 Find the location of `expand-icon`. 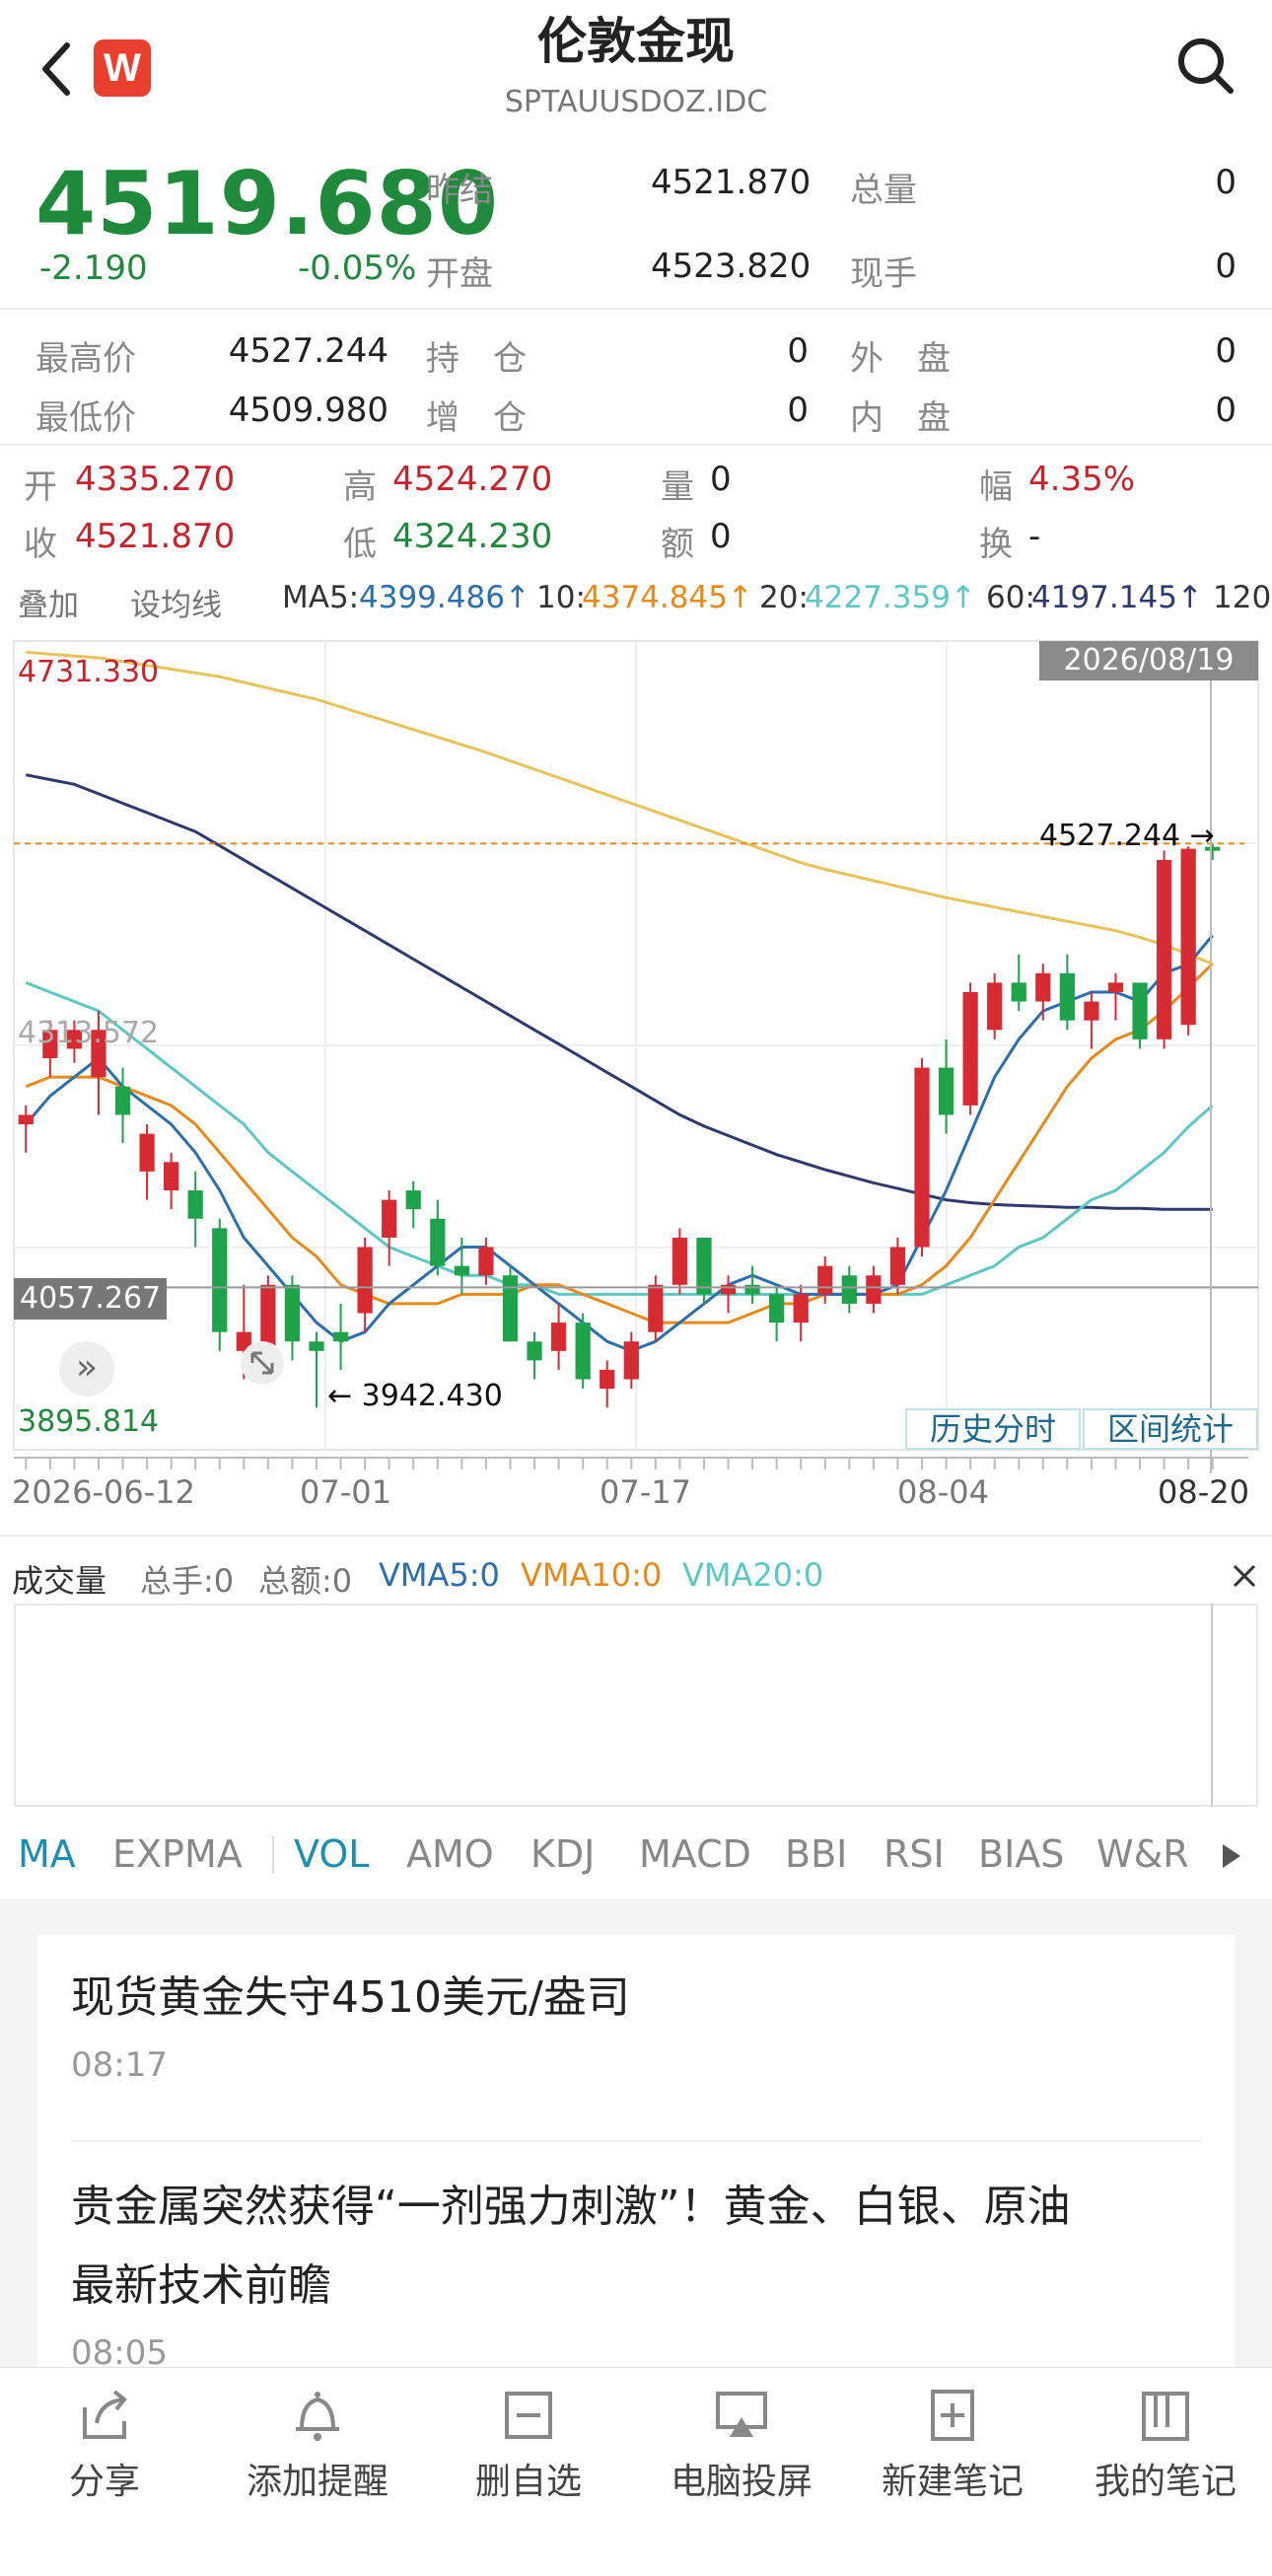

expand-icon is located at coordinates (262, 1363).